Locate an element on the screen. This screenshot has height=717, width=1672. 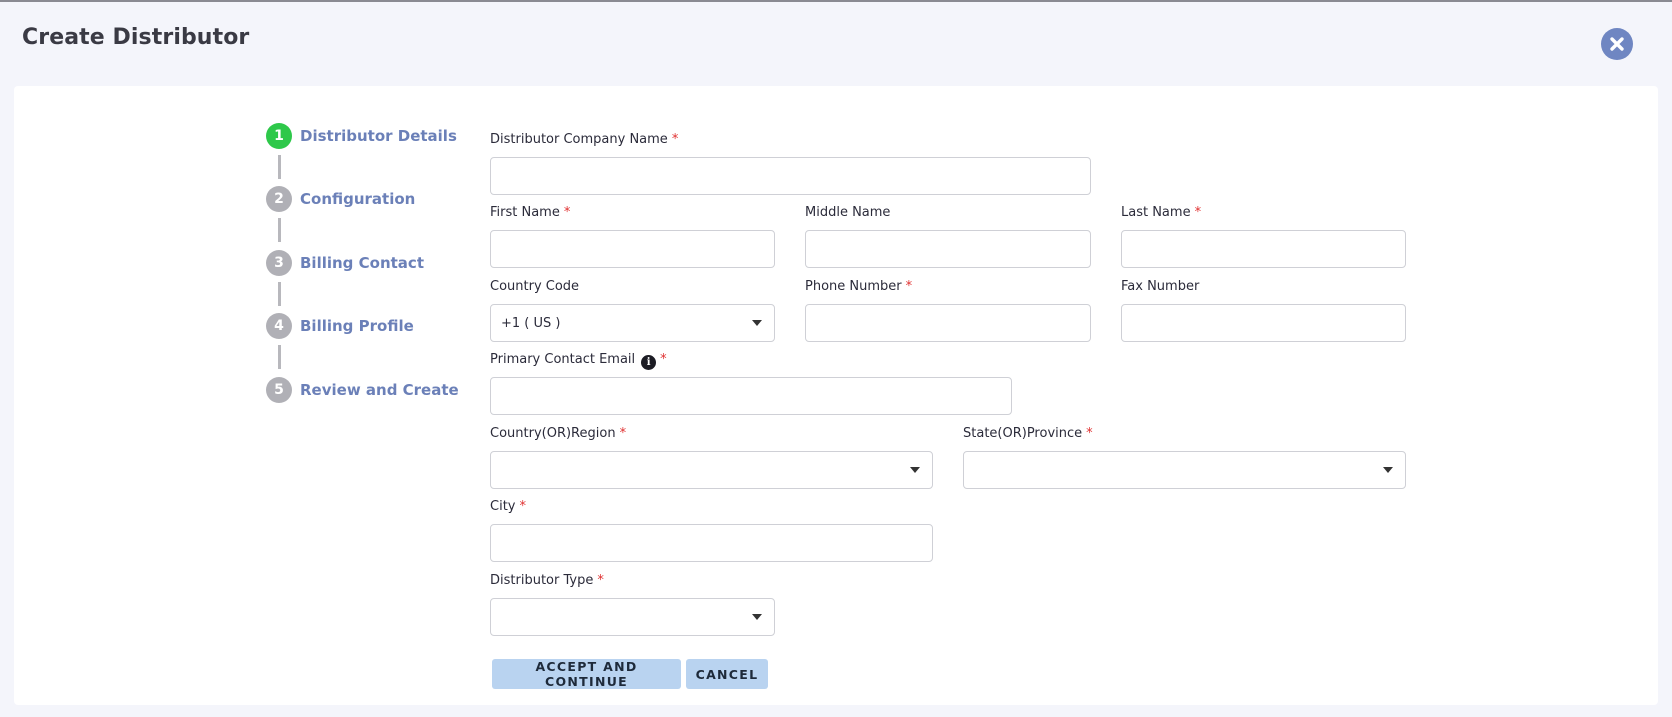
close-button is located at coordinates (1617, 44).